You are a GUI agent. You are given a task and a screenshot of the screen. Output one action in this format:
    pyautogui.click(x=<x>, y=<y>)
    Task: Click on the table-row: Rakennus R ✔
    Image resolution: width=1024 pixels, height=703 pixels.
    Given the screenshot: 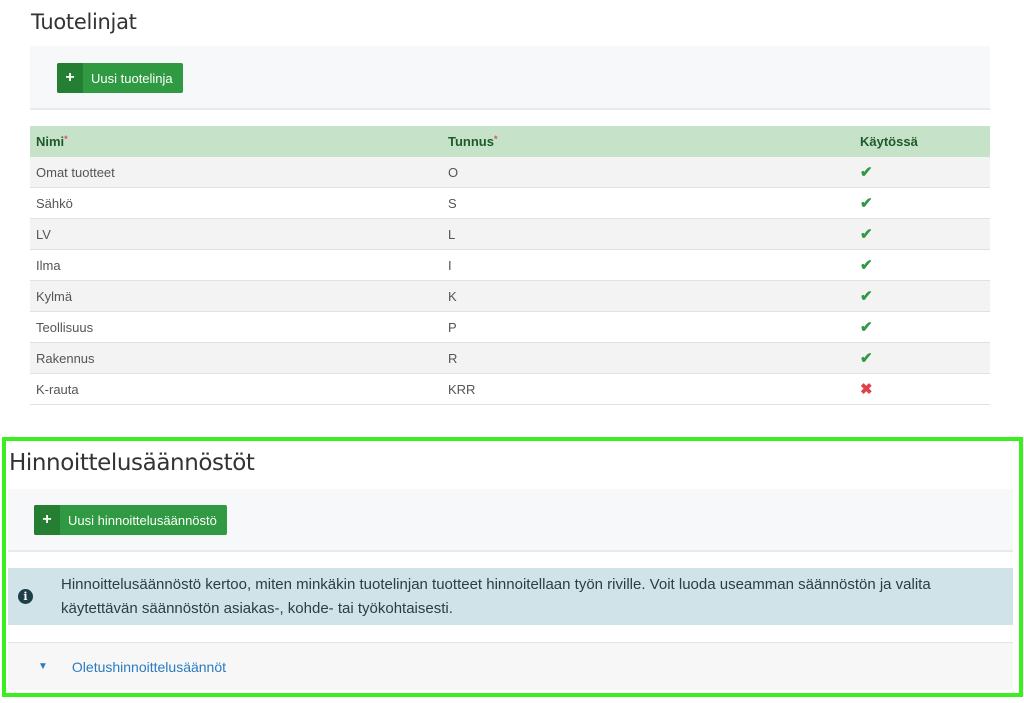 What is the action you would take?
    pyautogui.click(x=510, y=358)
    